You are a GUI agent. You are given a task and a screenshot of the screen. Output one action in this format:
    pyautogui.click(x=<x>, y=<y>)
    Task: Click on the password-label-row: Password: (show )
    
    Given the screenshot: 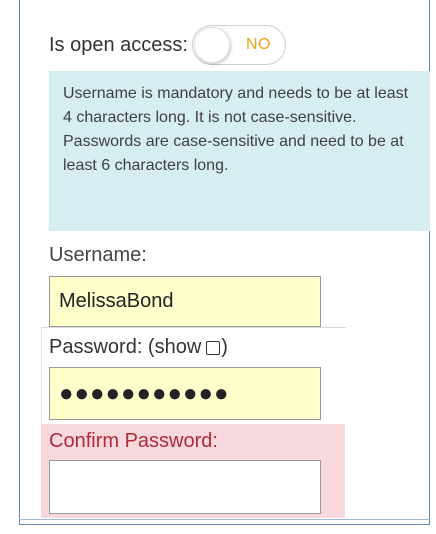 What is the action you would take?
    pyautogui.click(x=138, y=347)
    